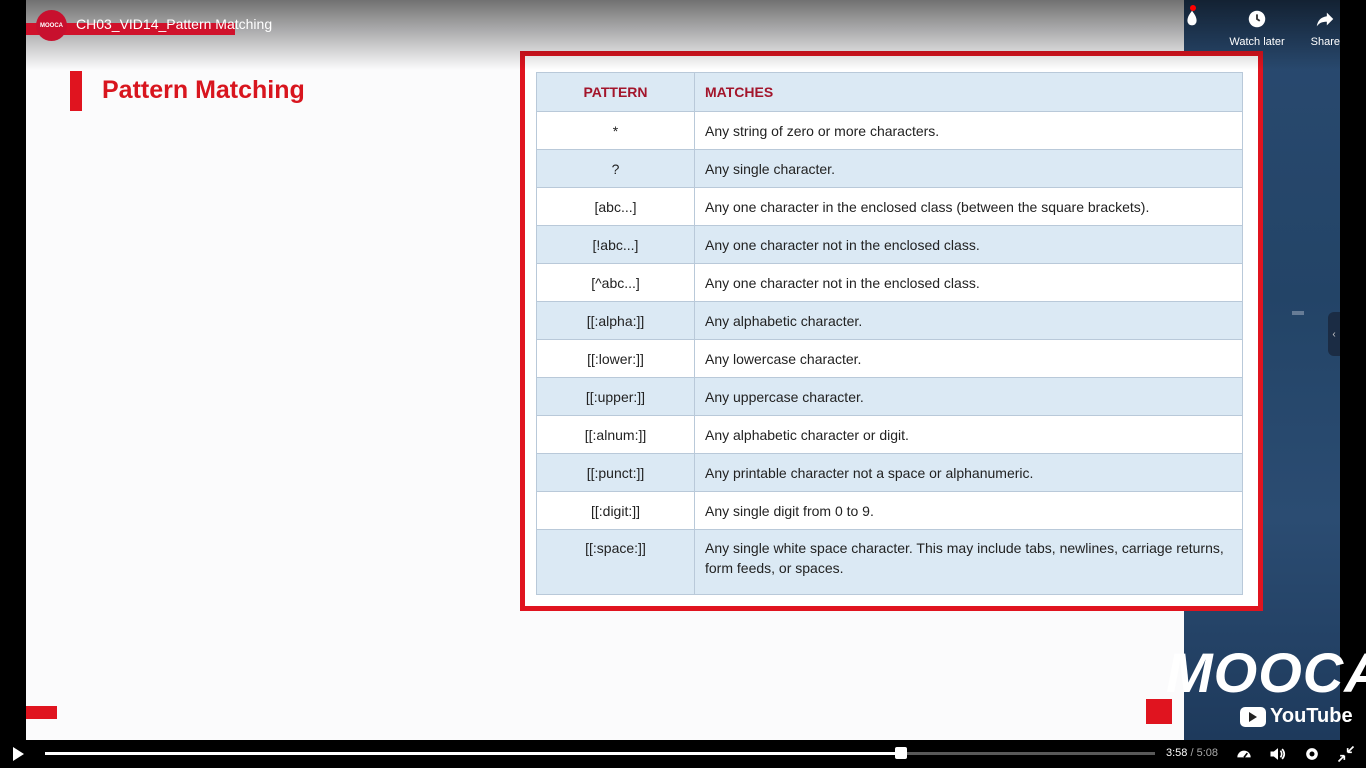 This screenshot has width=1366, height=768. Describe the element at coordinates (41, 712) in the screenshot. I see `decor-red-bar` at that location.